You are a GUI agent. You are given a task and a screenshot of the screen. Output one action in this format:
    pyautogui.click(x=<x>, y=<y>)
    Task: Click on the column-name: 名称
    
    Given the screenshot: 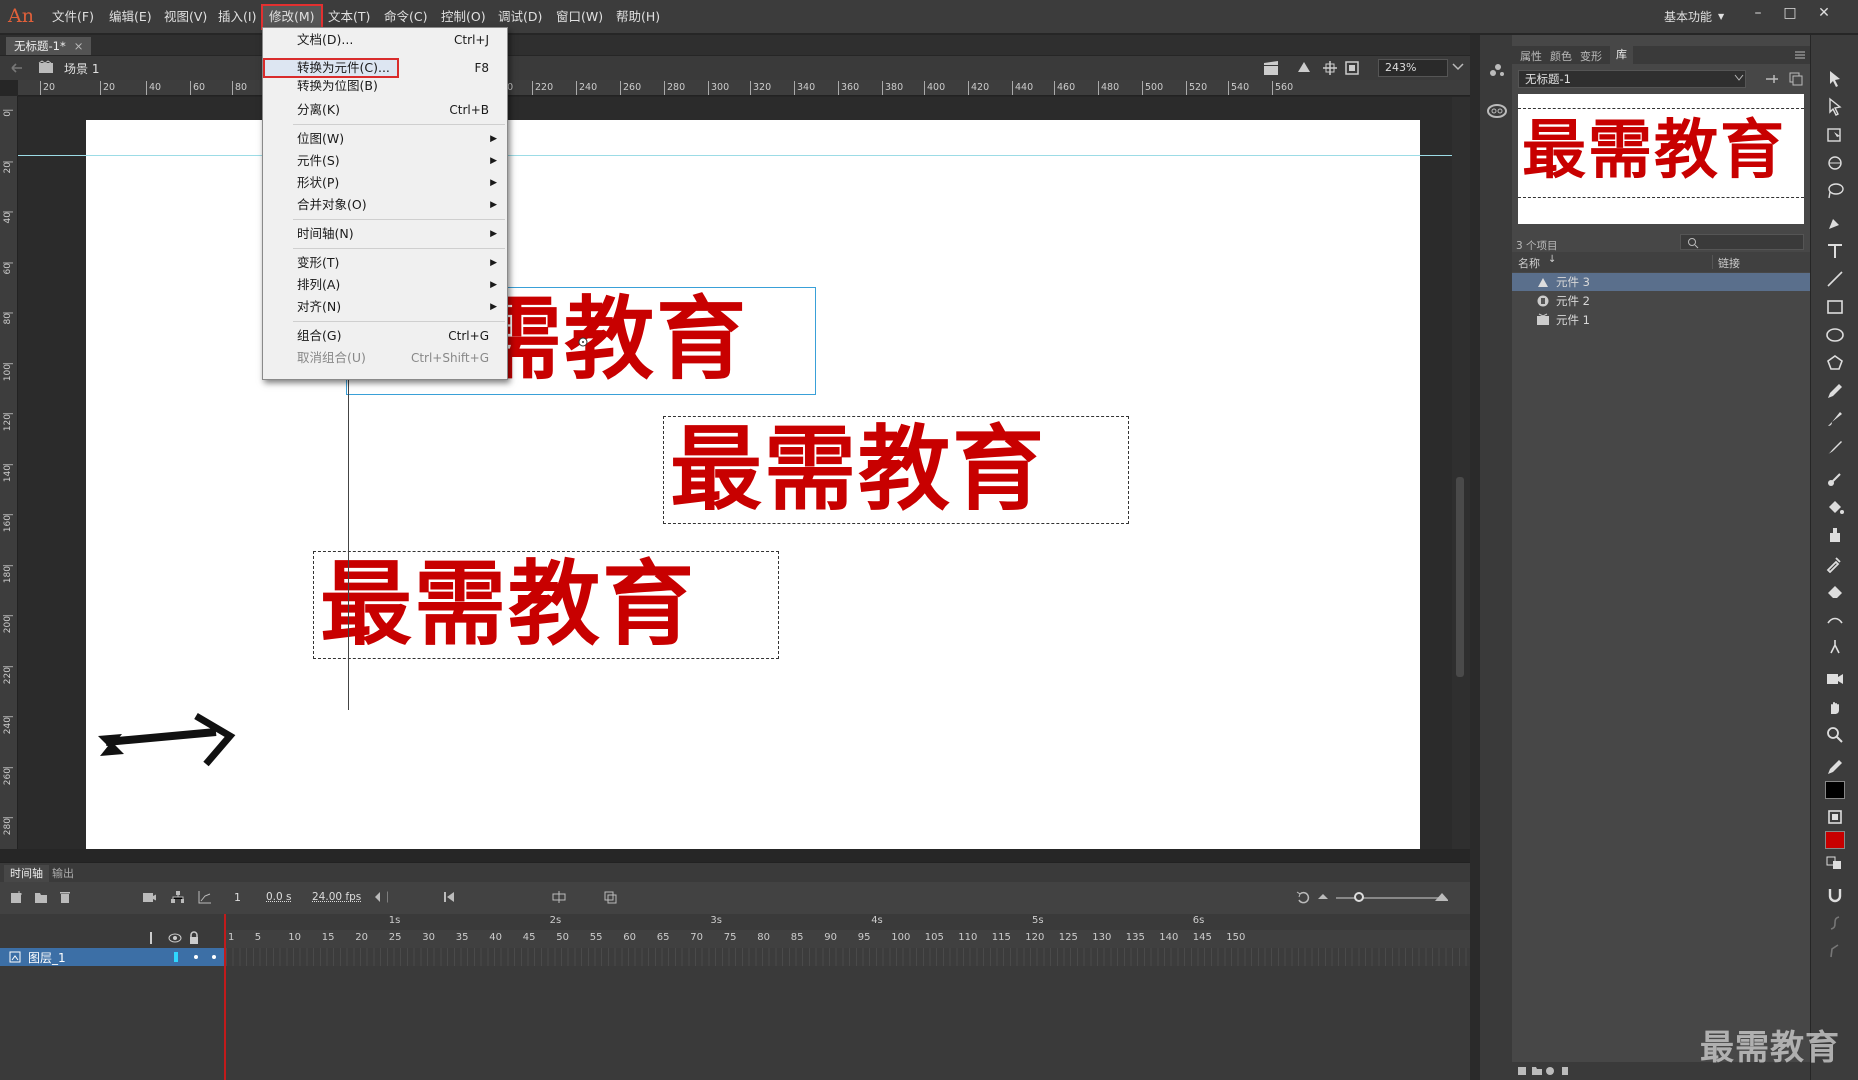 What is the action you would take?
    pyautogui.click(x=1529, y=263)
    